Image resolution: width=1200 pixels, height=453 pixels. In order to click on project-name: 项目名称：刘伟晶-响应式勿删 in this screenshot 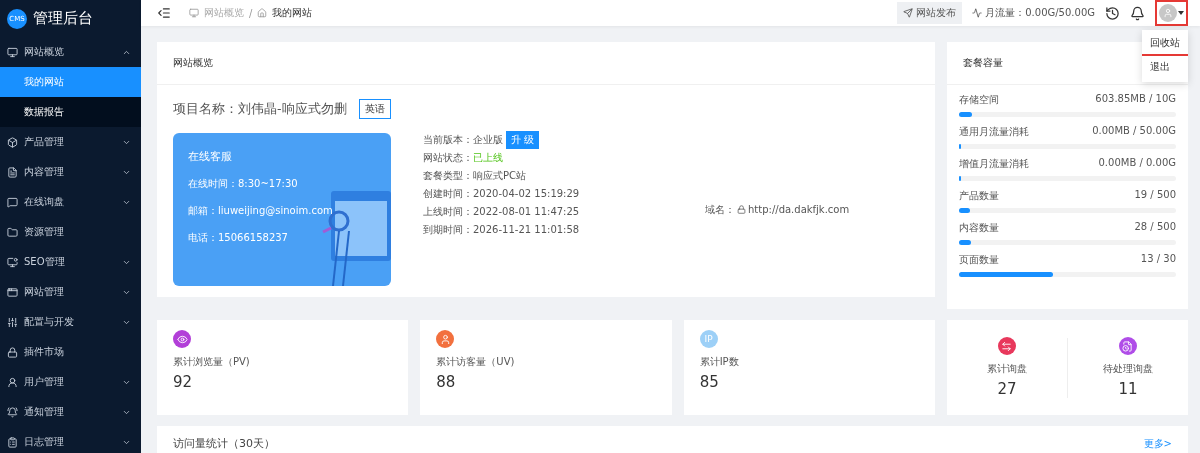, I will do `click(260, 109)`.